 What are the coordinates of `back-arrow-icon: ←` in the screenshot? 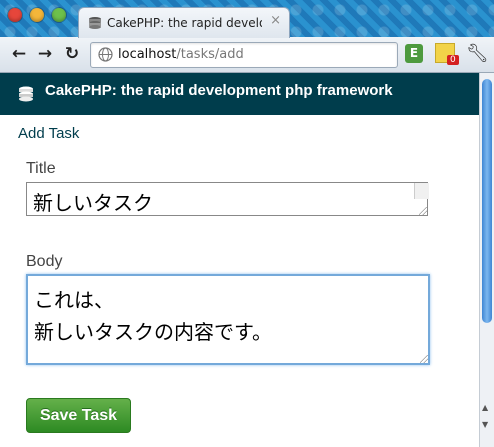 It's located at (19, 54).